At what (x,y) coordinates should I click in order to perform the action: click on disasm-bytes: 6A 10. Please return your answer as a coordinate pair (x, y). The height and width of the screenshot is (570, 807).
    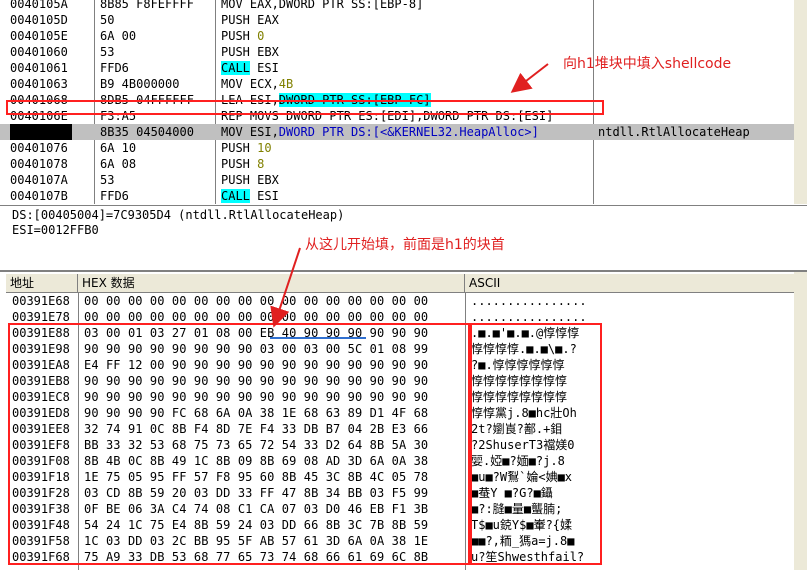
    Looking at the image, I should click on (118, 148).